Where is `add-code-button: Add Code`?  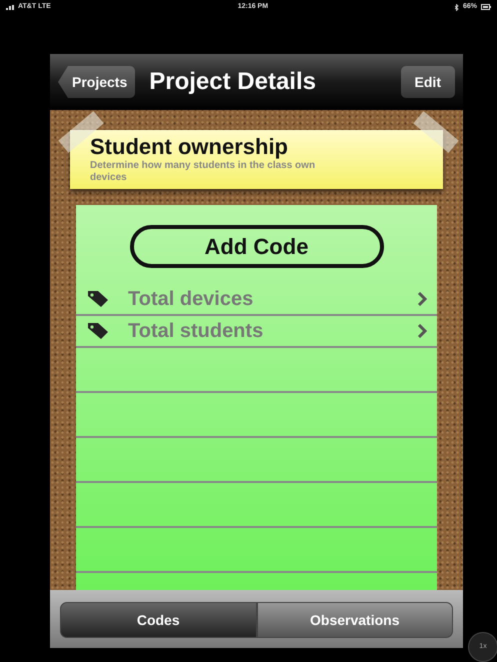
add-code-button: Add Code is located at coordinates (257, 246).